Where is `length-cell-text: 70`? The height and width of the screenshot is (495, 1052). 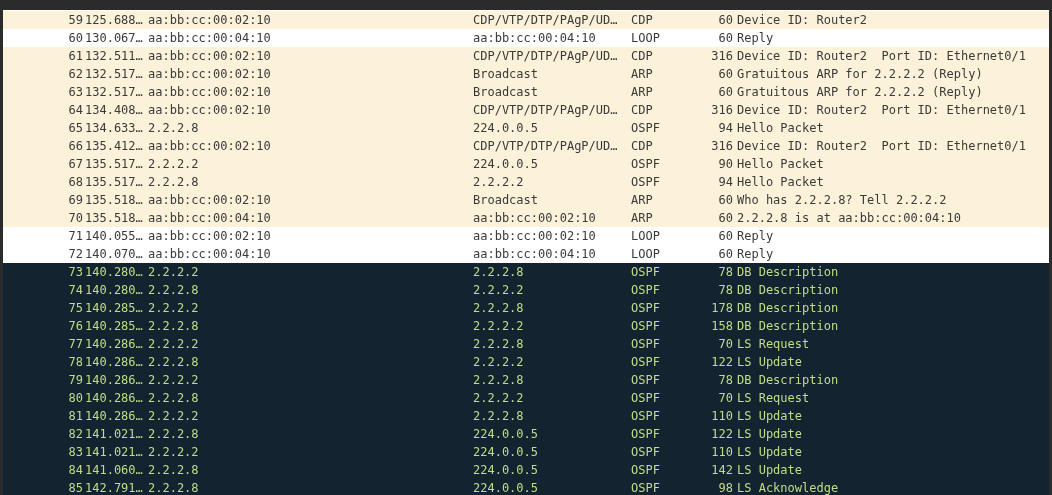 length-cell-text: 70 is located at coordinates (725, 398).